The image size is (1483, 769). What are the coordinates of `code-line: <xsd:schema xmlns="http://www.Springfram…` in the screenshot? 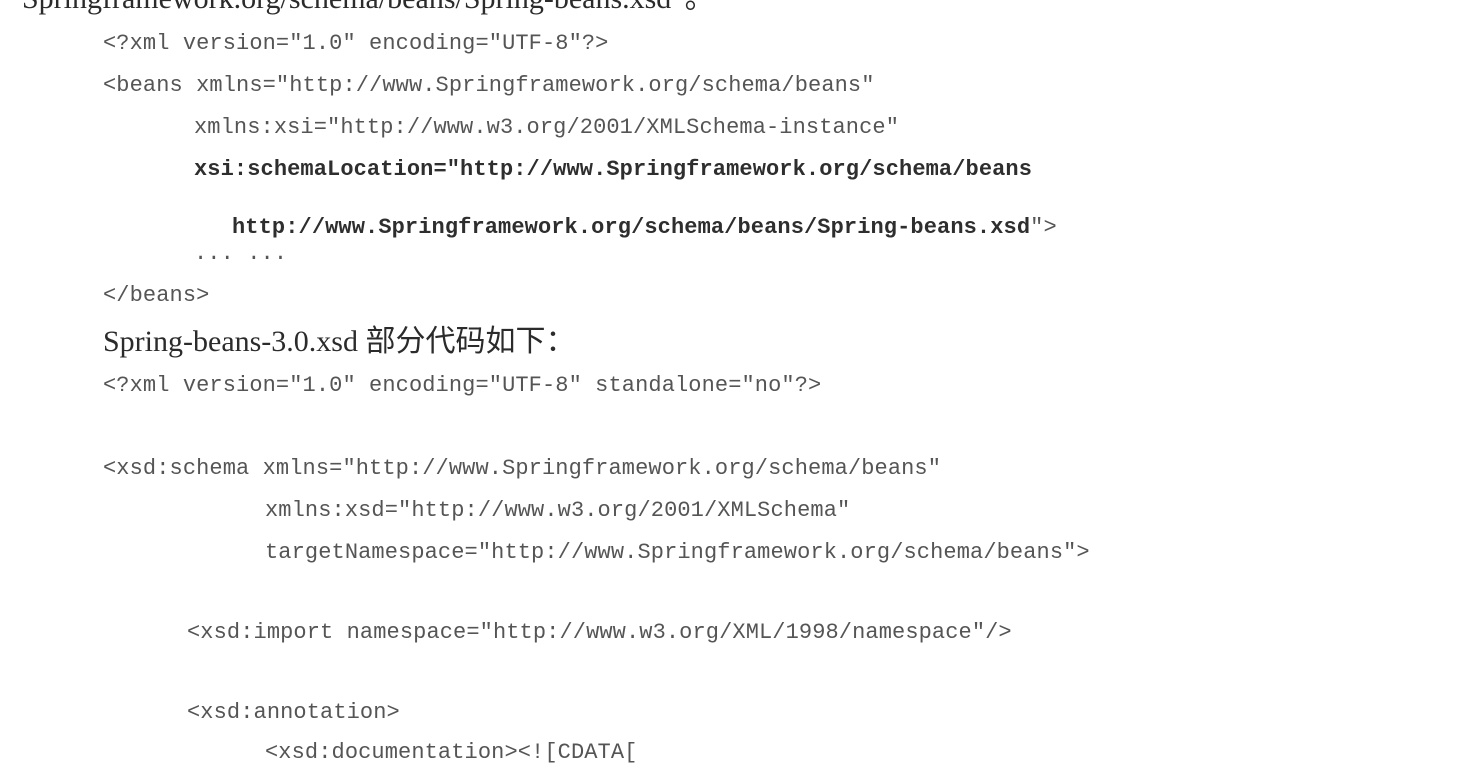 It's located at (522, 468).